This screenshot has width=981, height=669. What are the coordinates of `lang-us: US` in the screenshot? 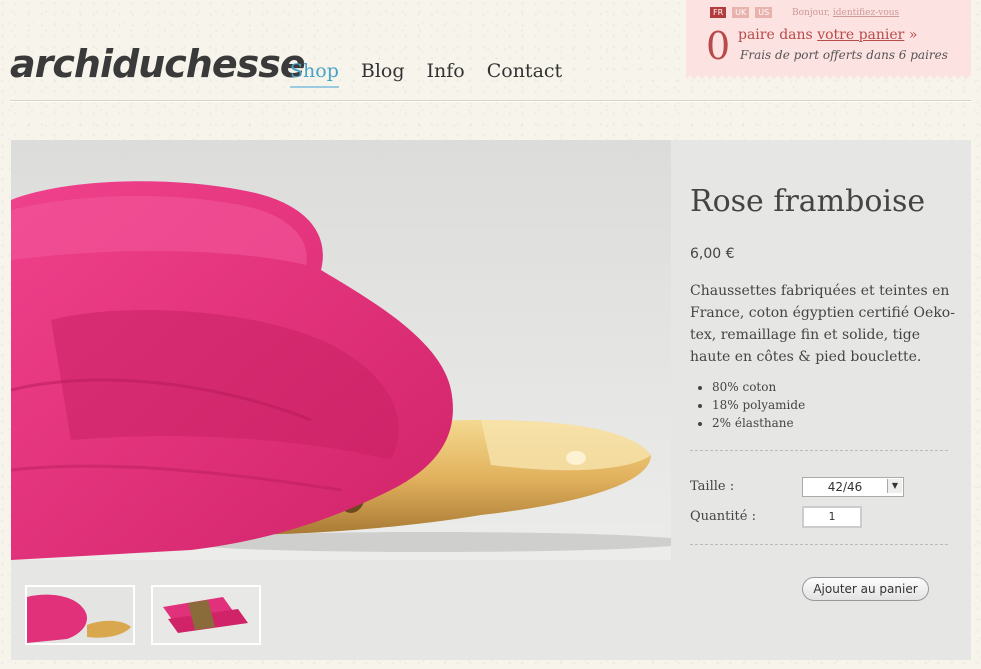 It's located at (764, 12).